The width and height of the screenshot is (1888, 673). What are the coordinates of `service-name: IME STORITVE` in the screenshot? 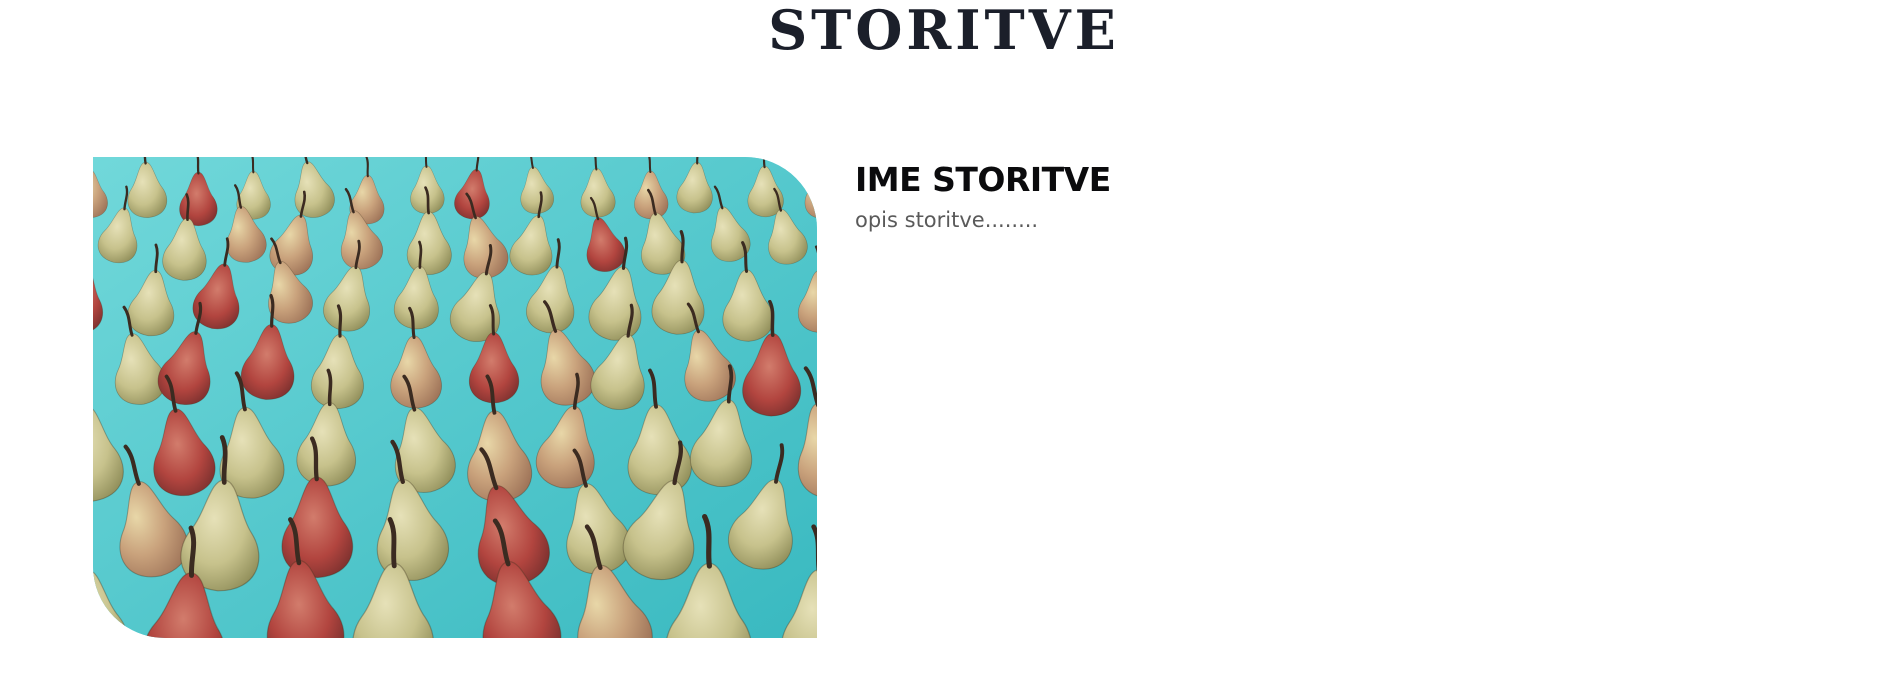 It's located at (983, 179).